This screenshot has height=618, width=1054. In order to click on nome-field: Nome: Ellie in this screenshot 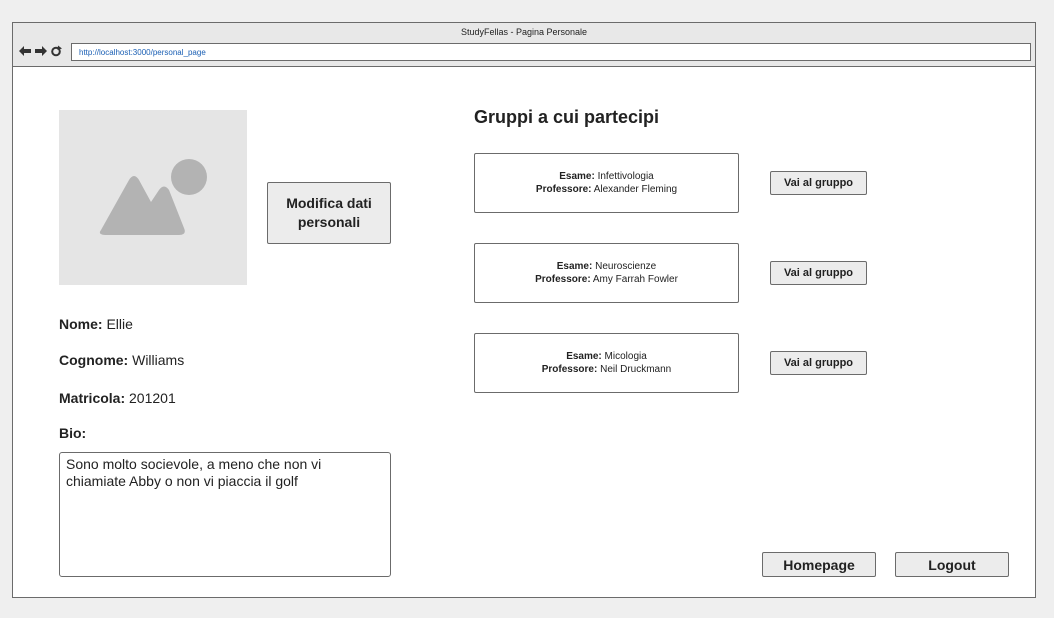, I will do `click(96, 324)`.